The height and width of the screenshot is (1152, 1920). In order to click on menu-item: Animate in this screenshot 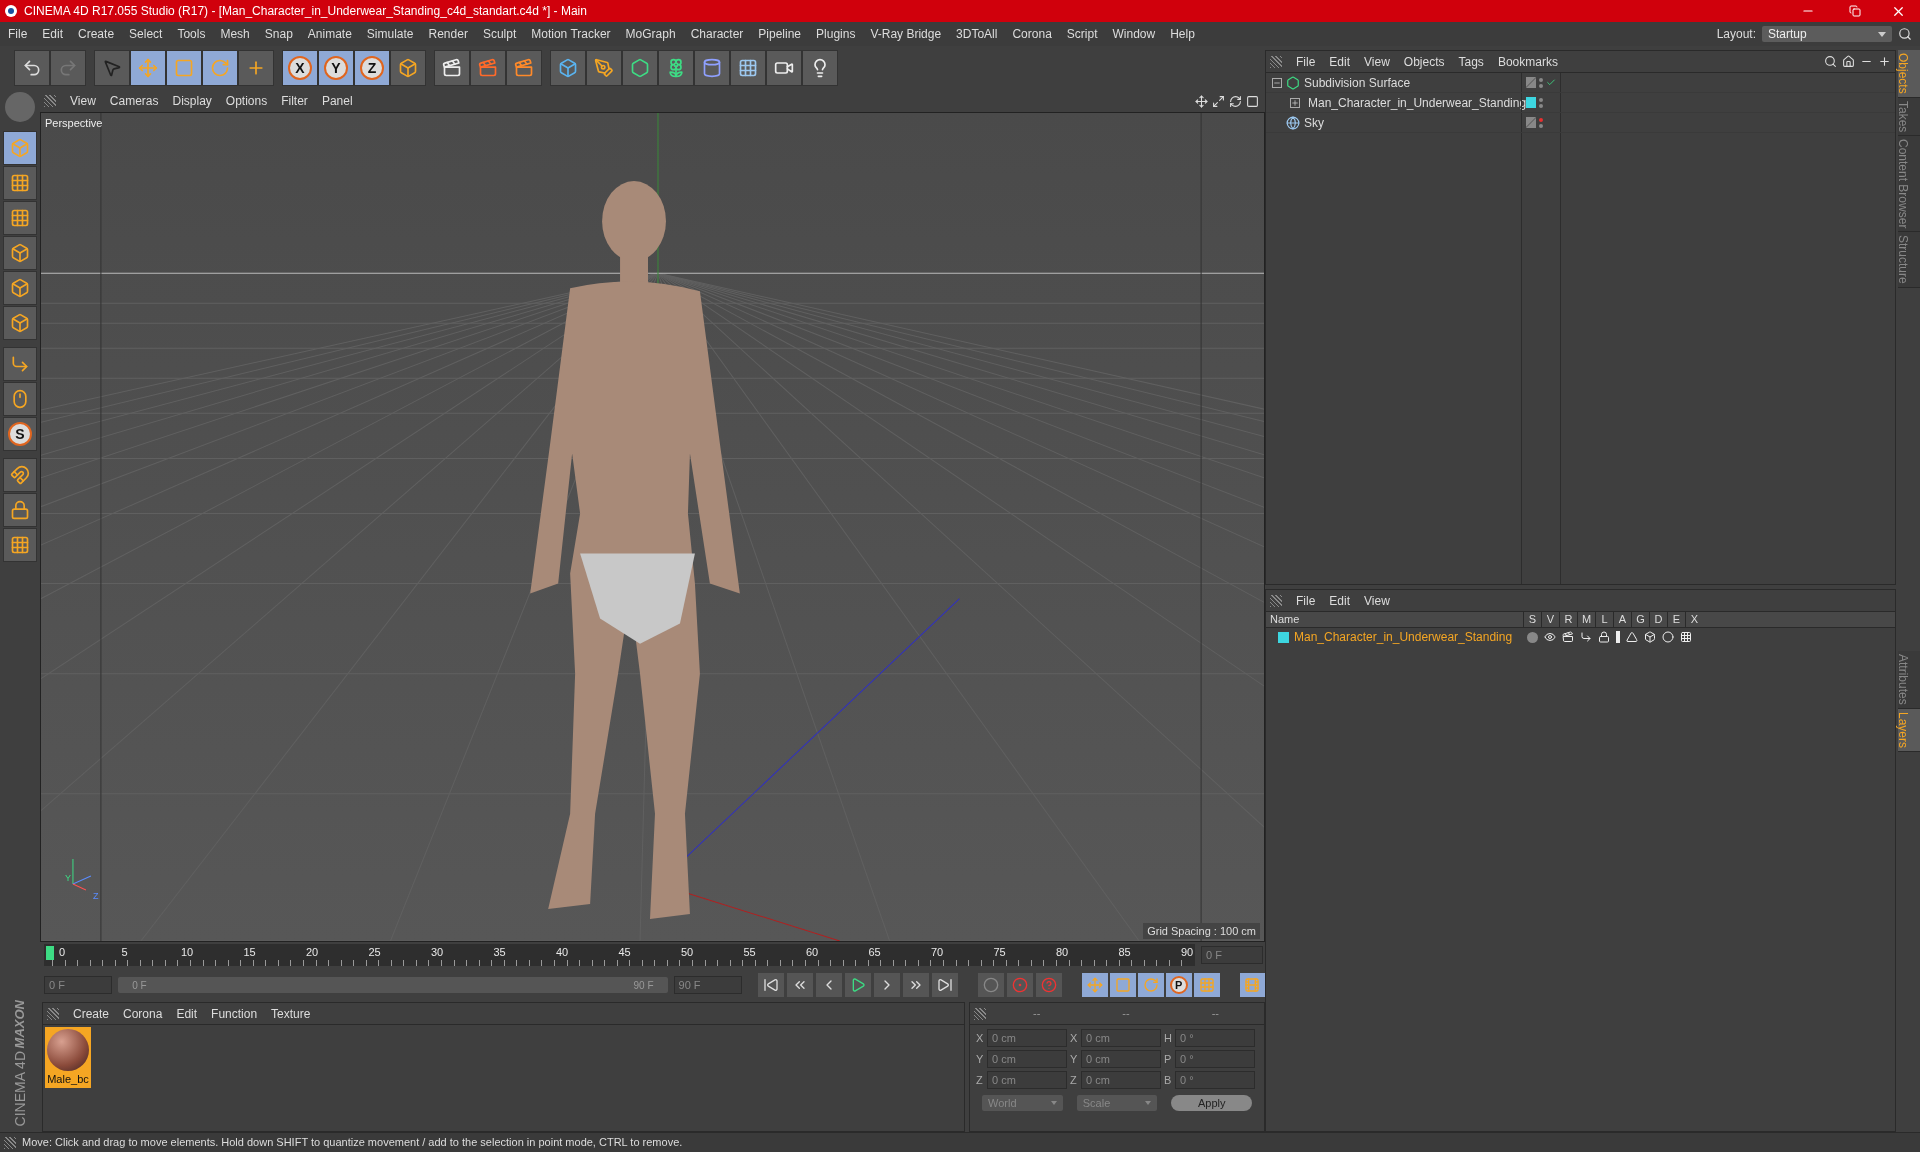, I will do `click(329, 34)`.